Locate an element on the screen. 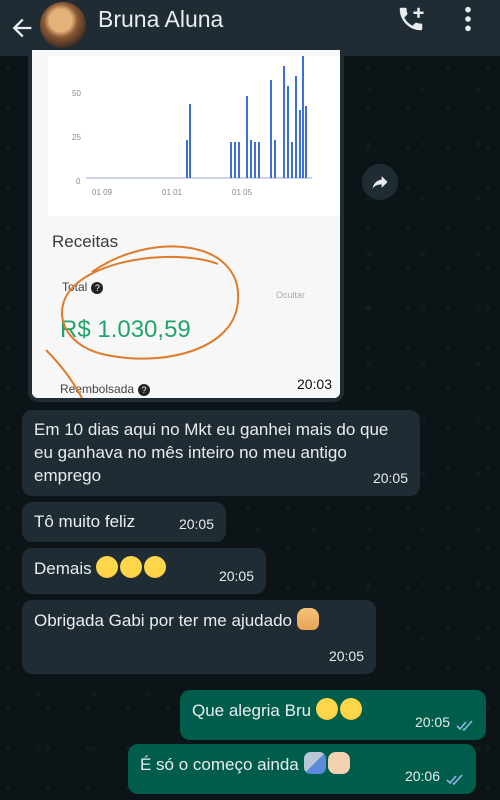  message-text: Demais is located at coordinates (63, 568).